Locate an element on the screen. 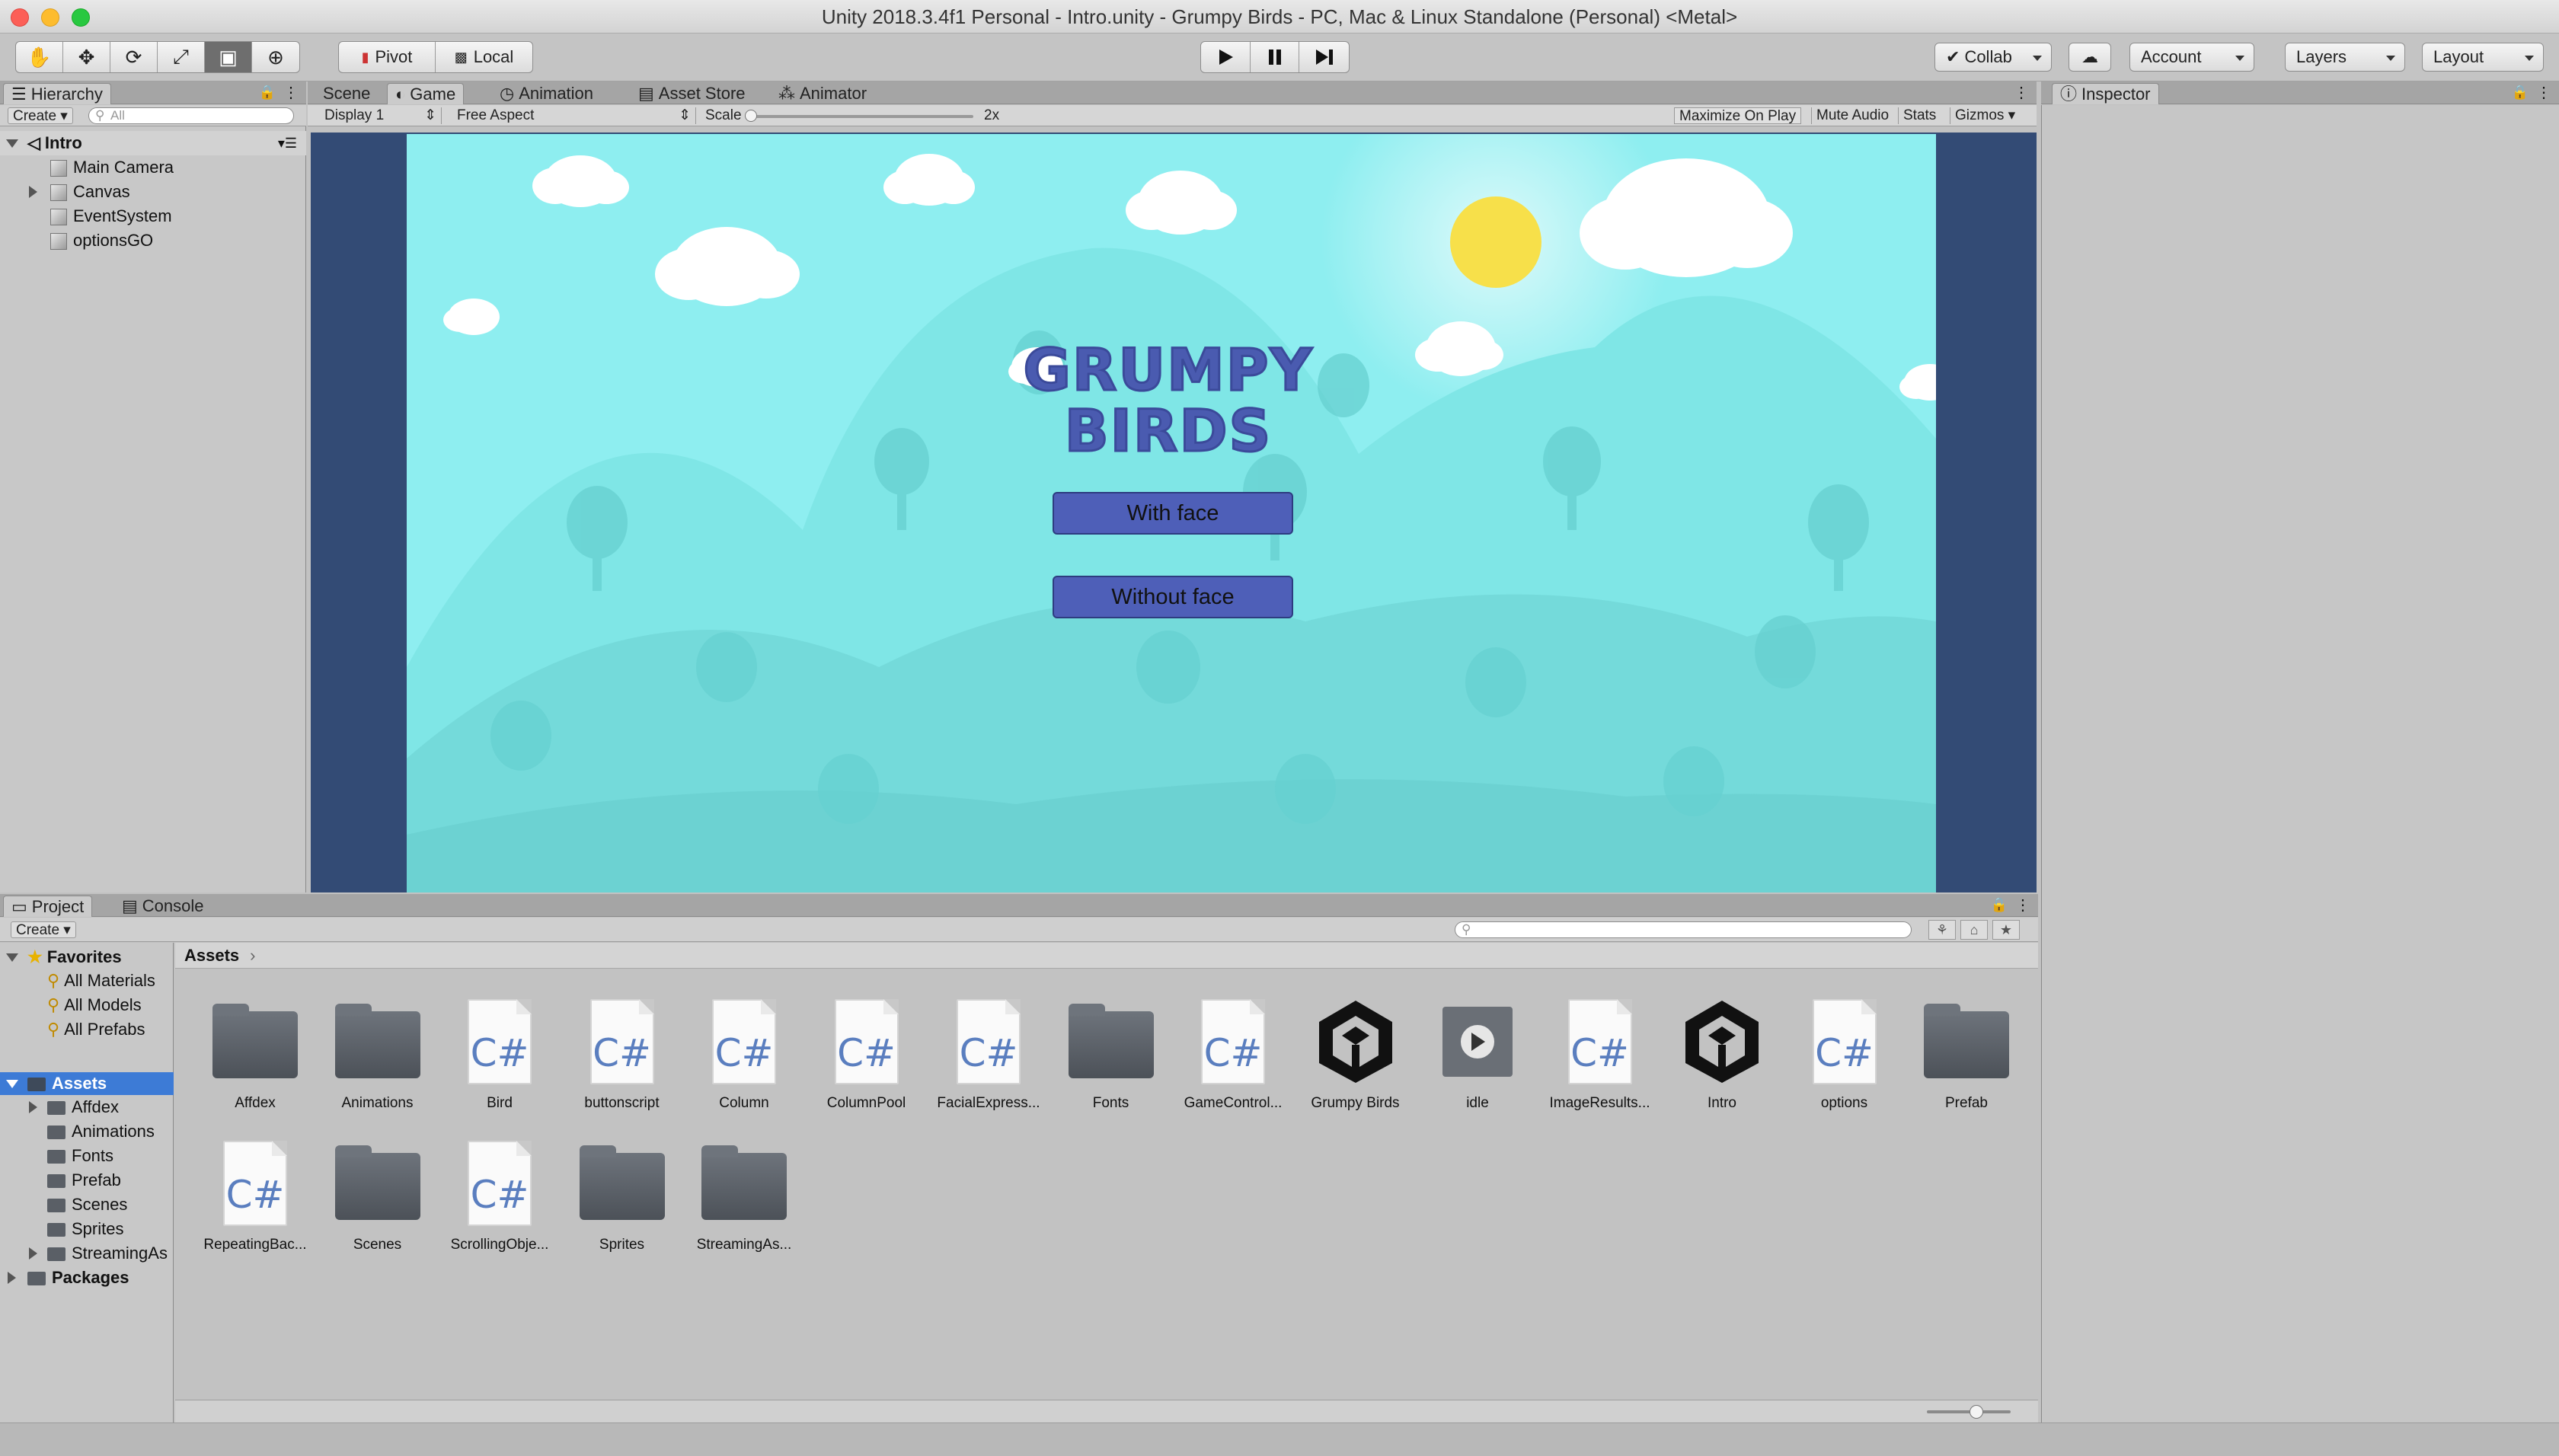  asset-script: C# Bird is located at coordinates (499, 1054).